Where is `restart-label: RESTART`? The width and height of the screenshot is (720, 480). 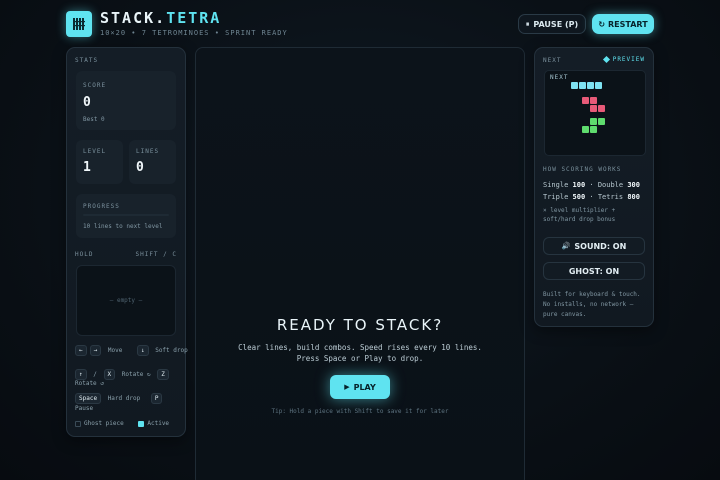
restart-label: RESTART is located at coordinates (628, 24).